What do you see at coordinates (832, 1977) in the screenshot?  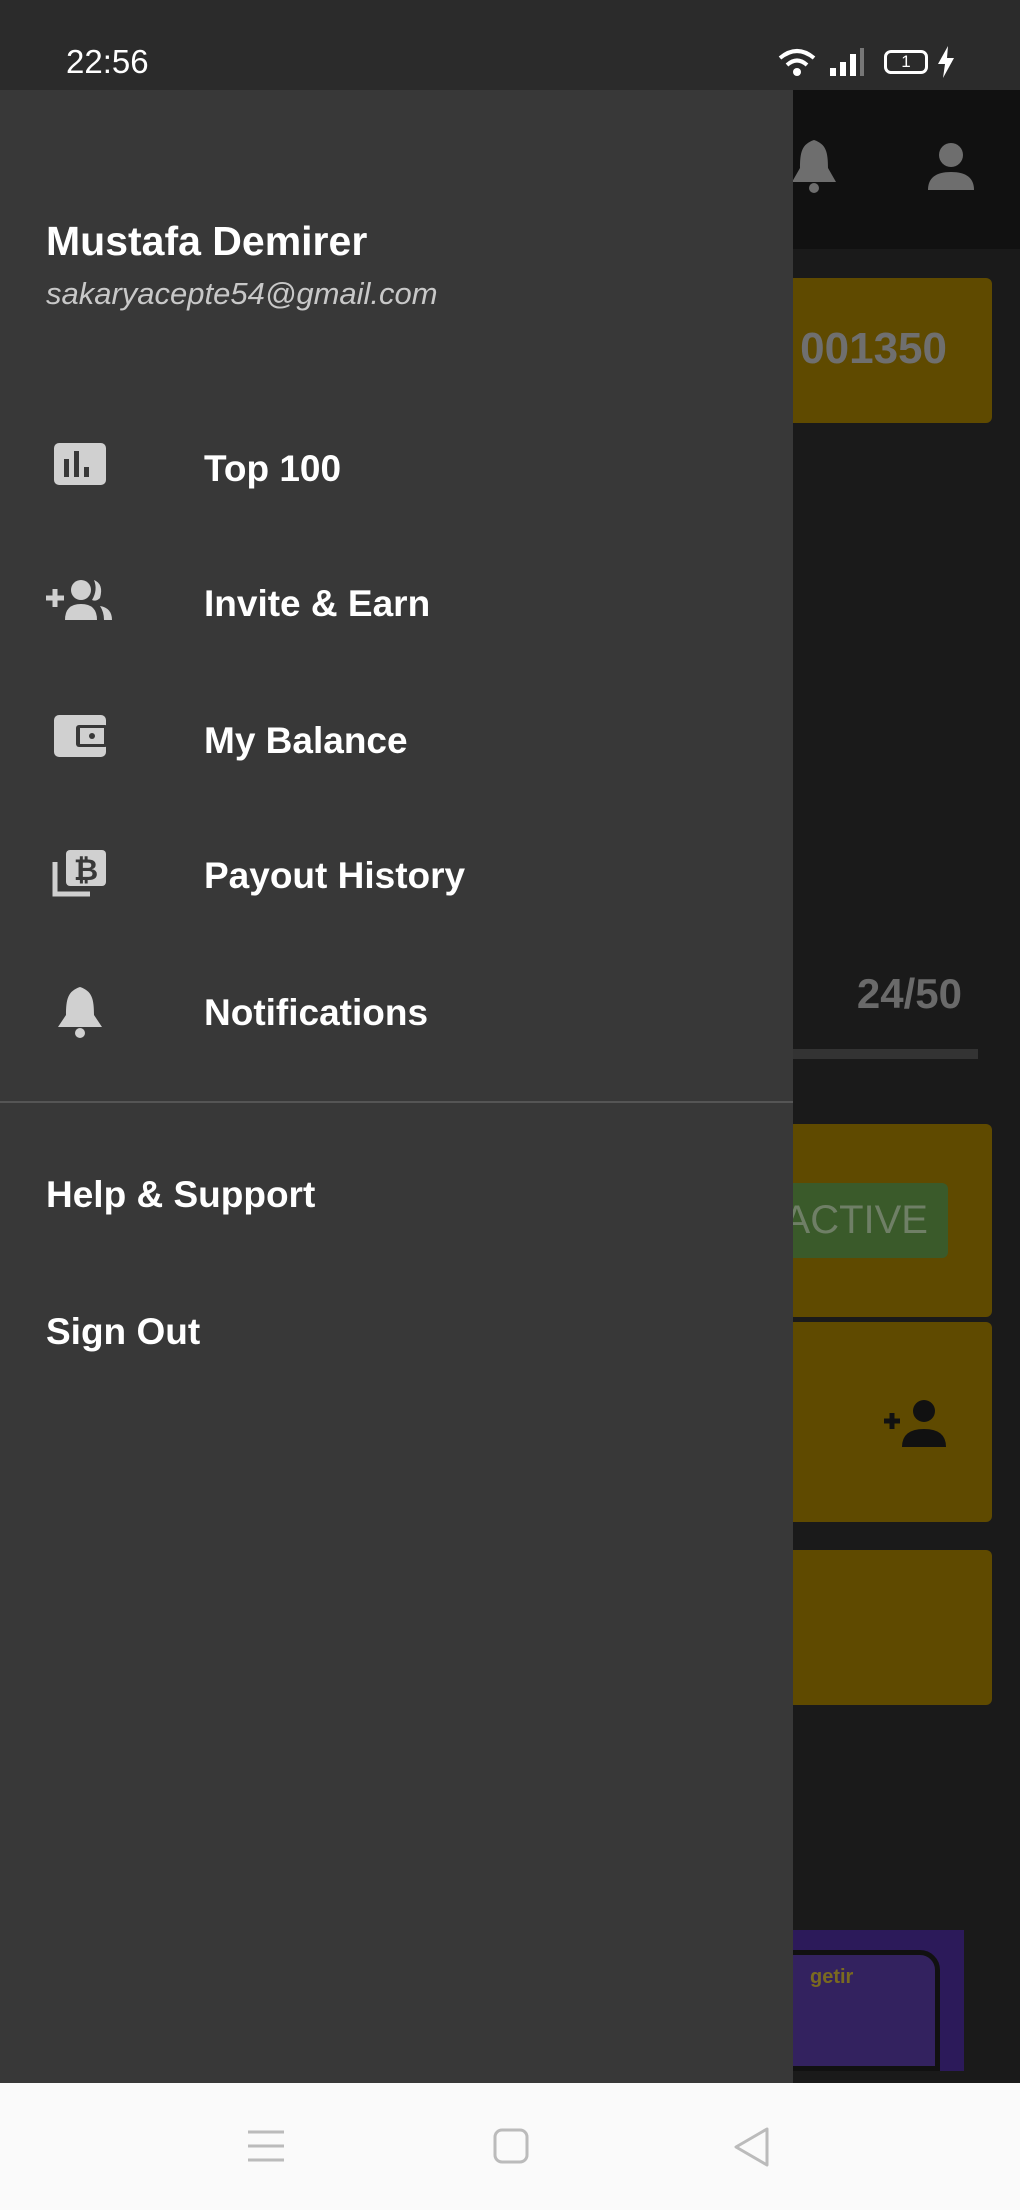 I see `ad-brand: getir` at bounding box center [832, 1977].